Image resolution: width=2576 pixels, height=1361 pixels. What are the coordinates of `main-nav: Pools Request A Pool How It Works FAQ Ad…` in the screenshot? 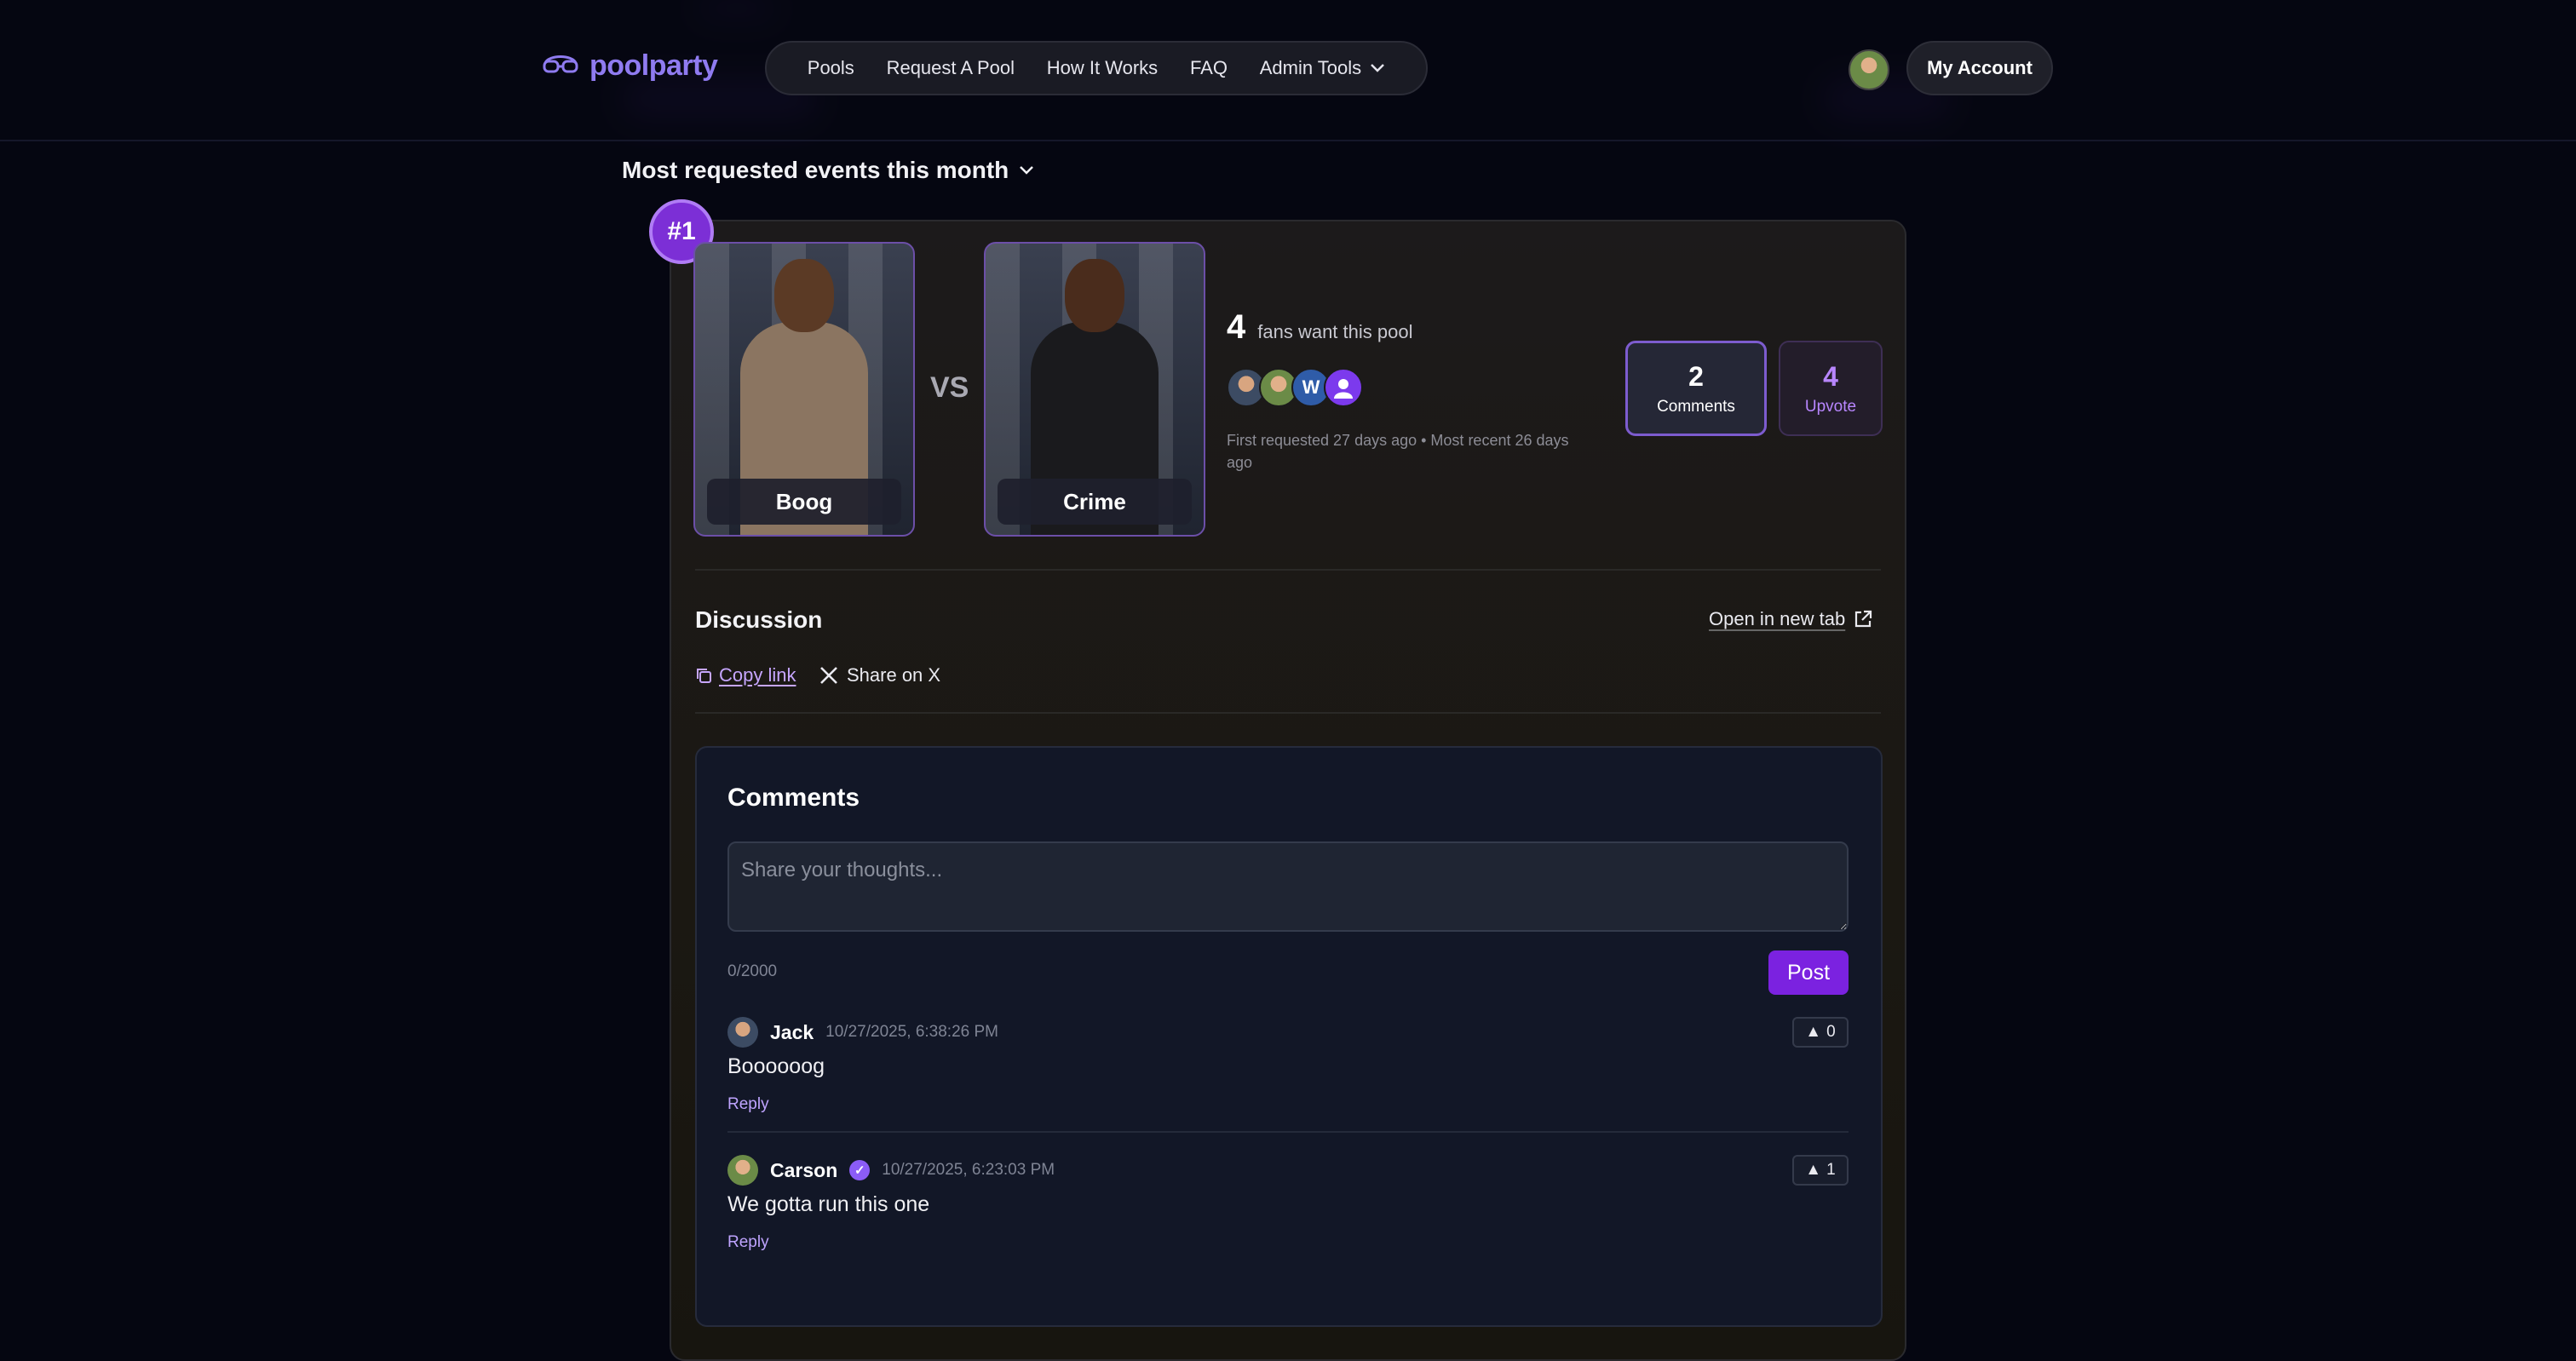 It's located at (1097, 68).